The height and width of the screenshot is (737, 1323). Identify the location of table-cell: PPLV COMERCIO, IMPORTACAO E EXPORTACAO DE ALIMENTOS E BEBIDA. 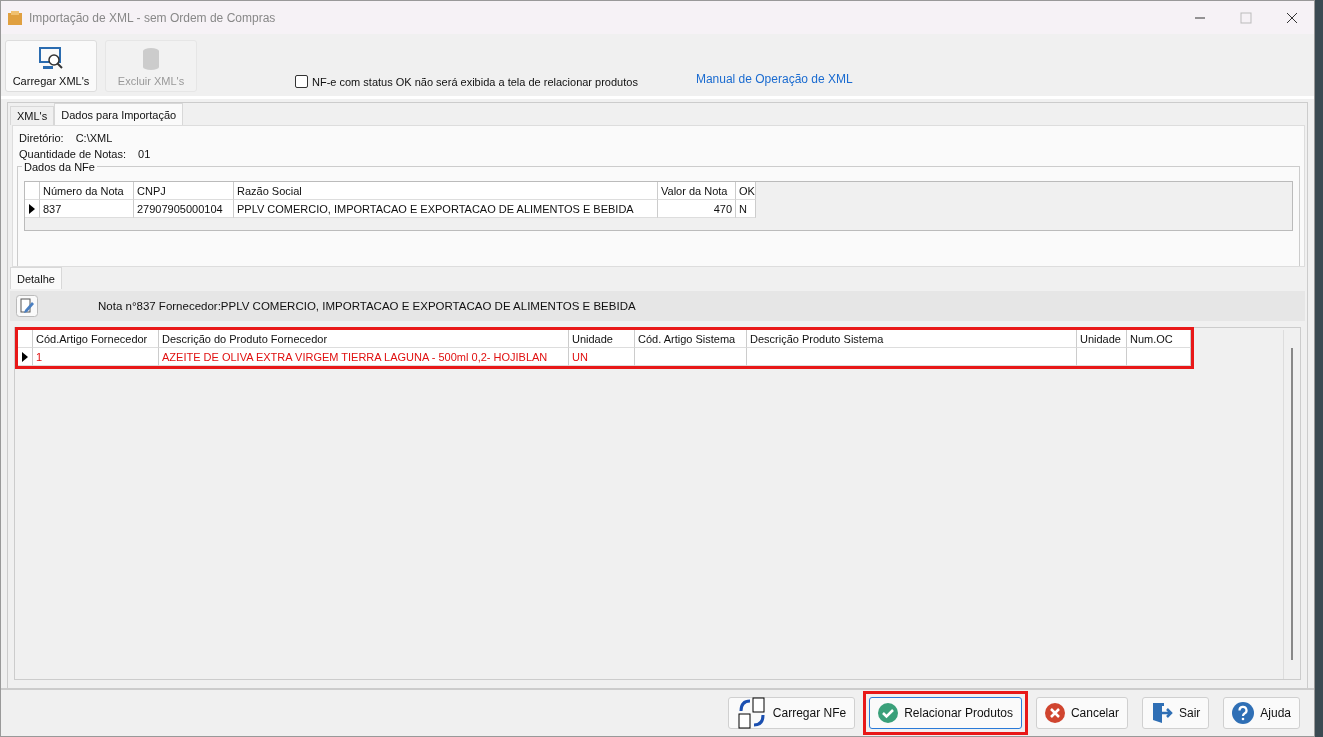
(446, 209).